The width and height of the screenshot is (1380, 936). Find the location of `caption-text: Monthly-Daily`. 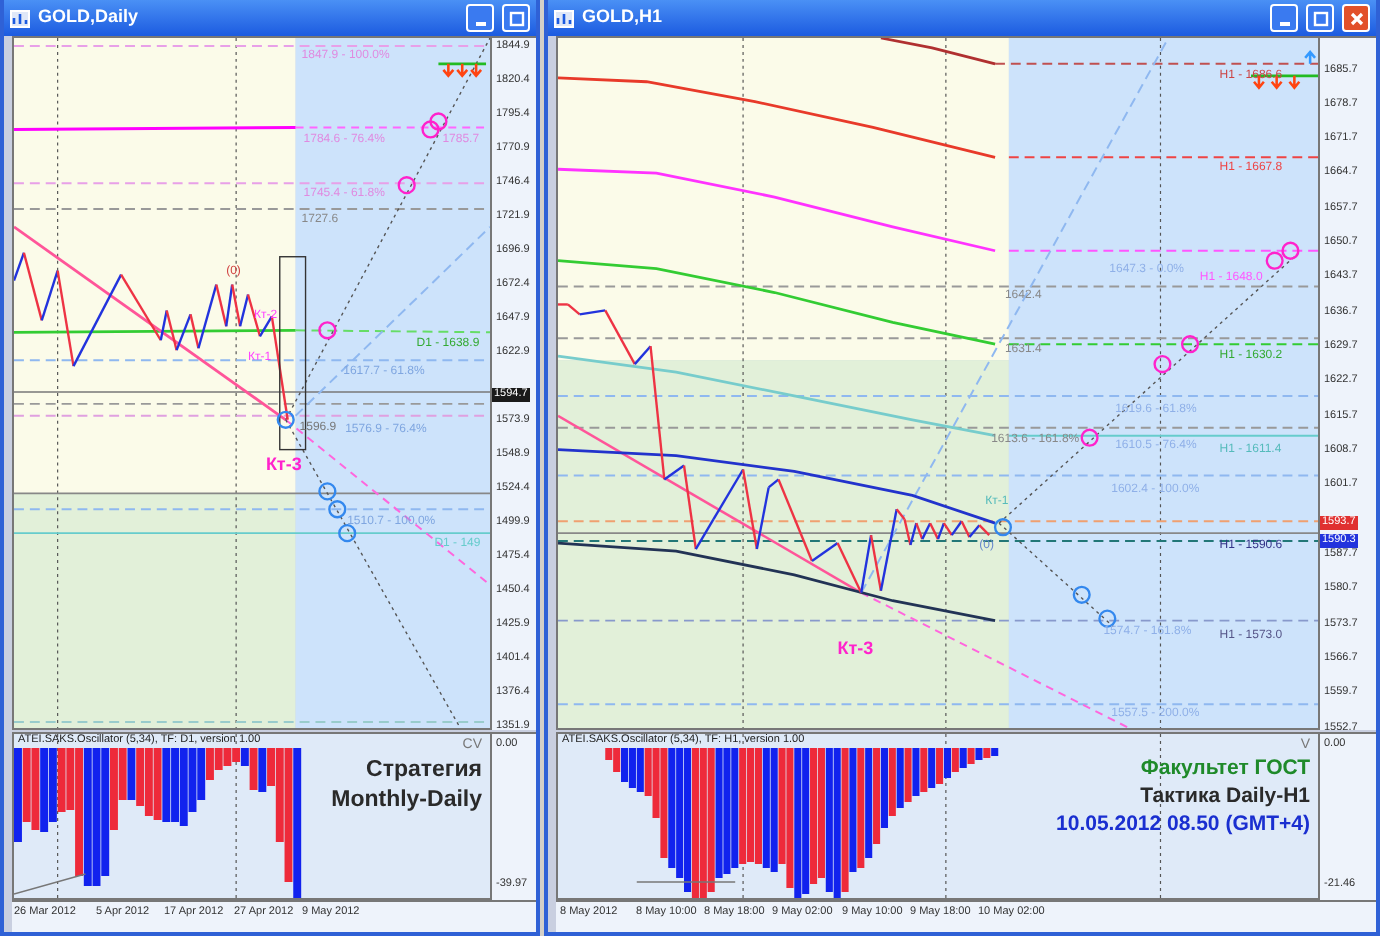

caption-text: Monthly-Daily is located at coordinates (406, 800).